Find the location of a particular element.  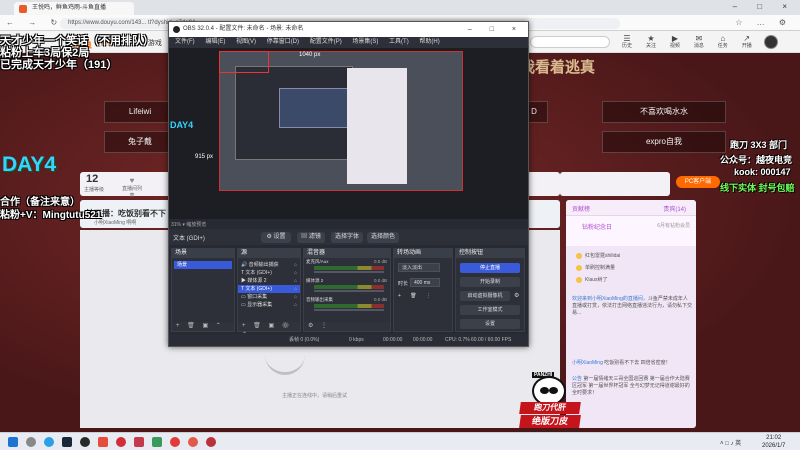

settings-button: 设置 is located at coordinates (490, 324).